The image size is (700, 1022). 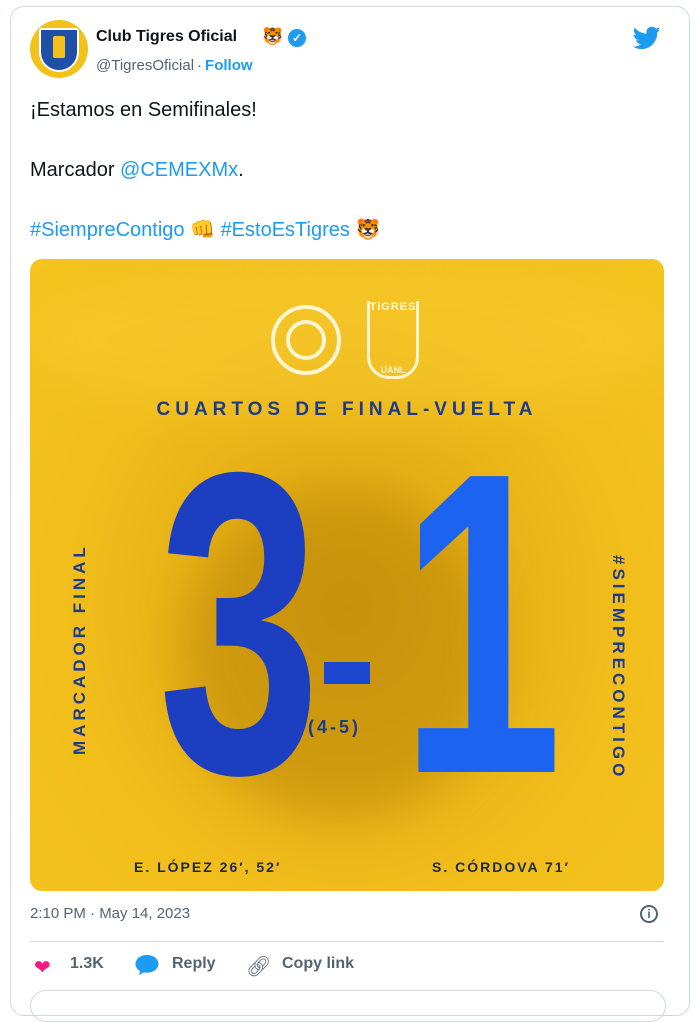 I want to click on scorer-left: E. LÓPEZ 26′, 52′, so click(x=208, y=867).